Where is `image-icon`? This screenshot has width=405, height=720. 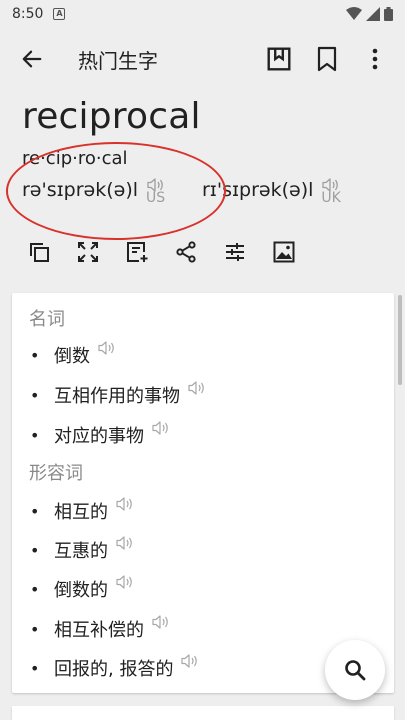
image-icon is located at coordinates (283, 252).